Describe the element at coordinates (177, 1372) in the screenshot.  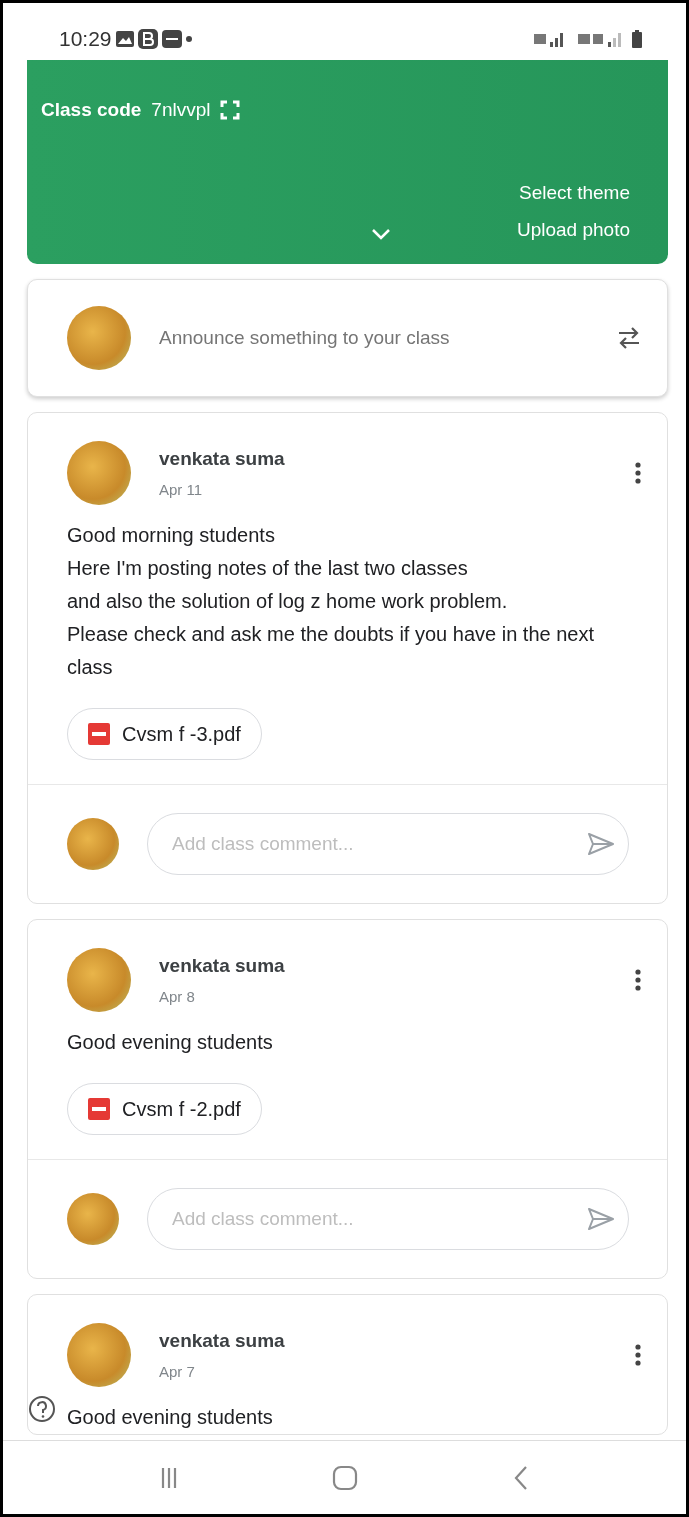
I see `post-date: Apr 7` at that location.